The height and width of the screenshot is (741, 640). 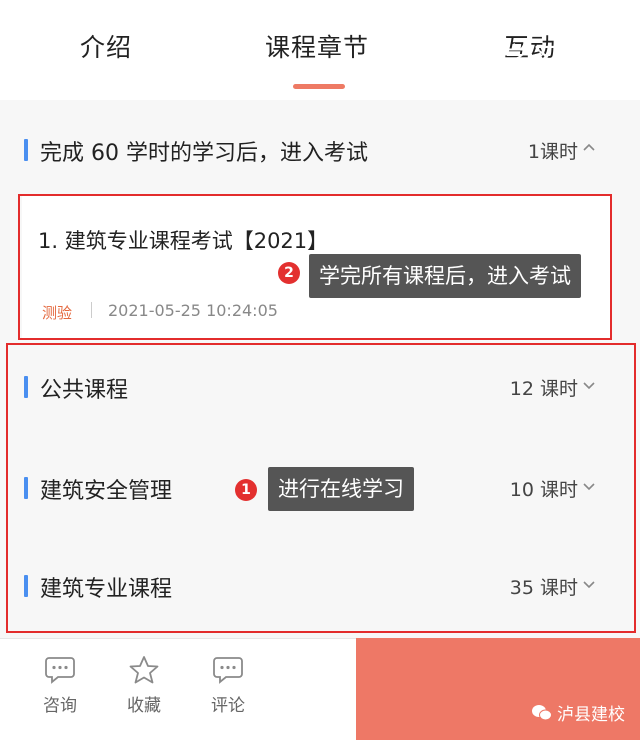 What do you see at coordinates (591, 715) in the screenshot?
I see `watermark-text: 泸县建校` at bounding box center [591, 715].